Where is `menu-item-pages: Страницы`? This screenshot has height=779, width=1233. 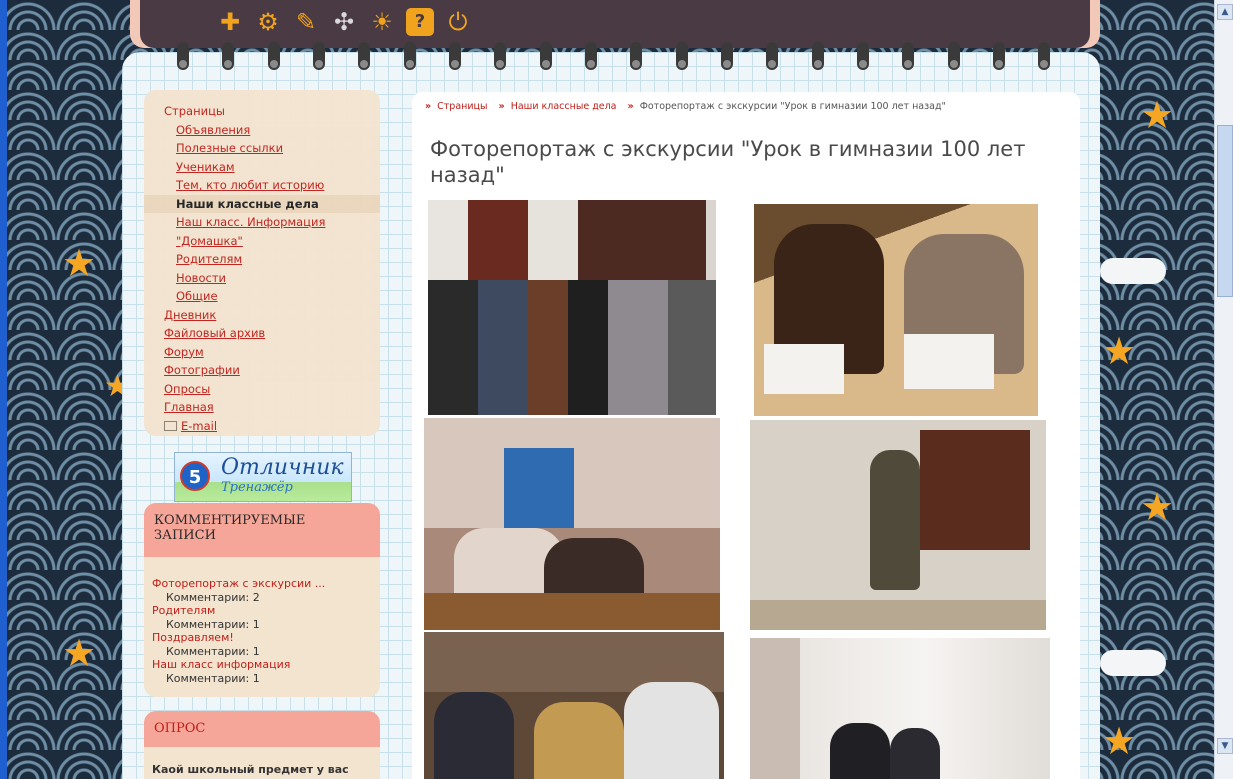
menu-item-pages: Страницы is located at coordinates (262, 111).